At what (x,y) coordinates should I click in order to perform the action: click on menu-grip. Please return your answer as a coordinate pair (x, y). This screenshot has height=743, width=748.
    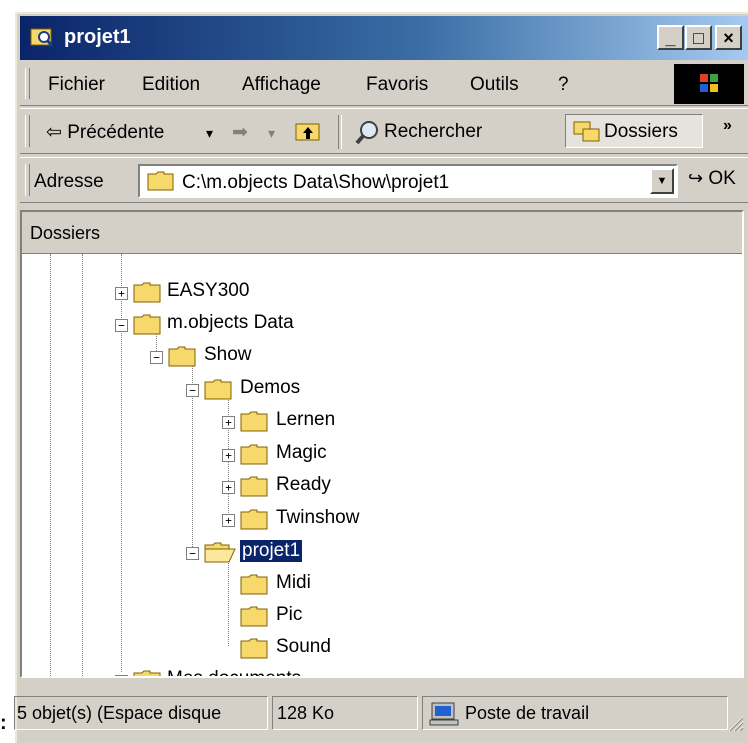
    Looking at the image, I should click on (27, 83).